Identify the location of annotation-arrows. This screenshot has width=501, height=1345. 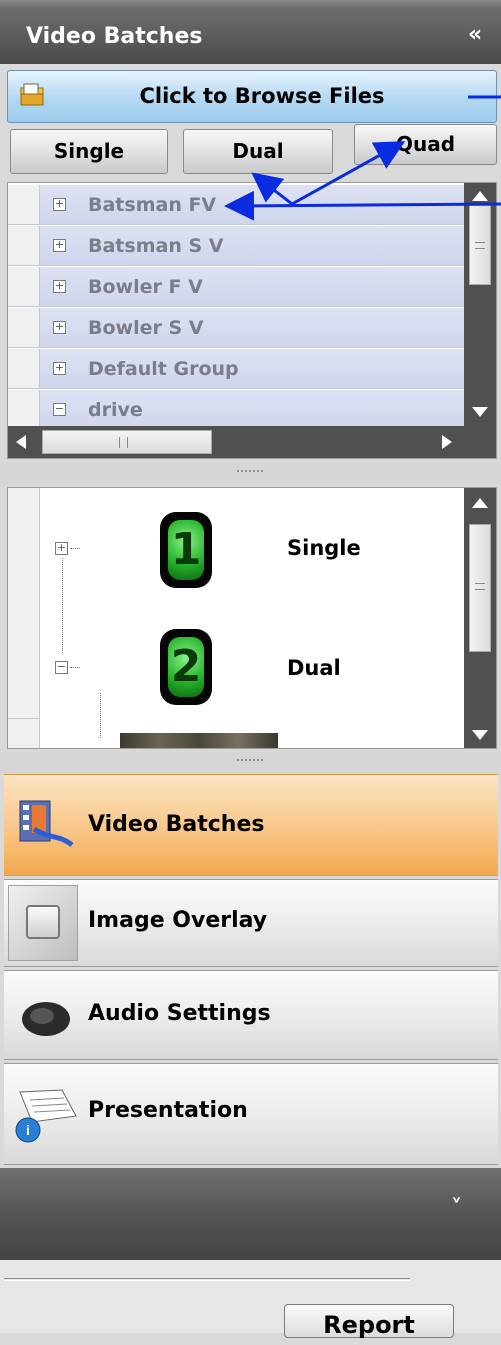
(362, 158).